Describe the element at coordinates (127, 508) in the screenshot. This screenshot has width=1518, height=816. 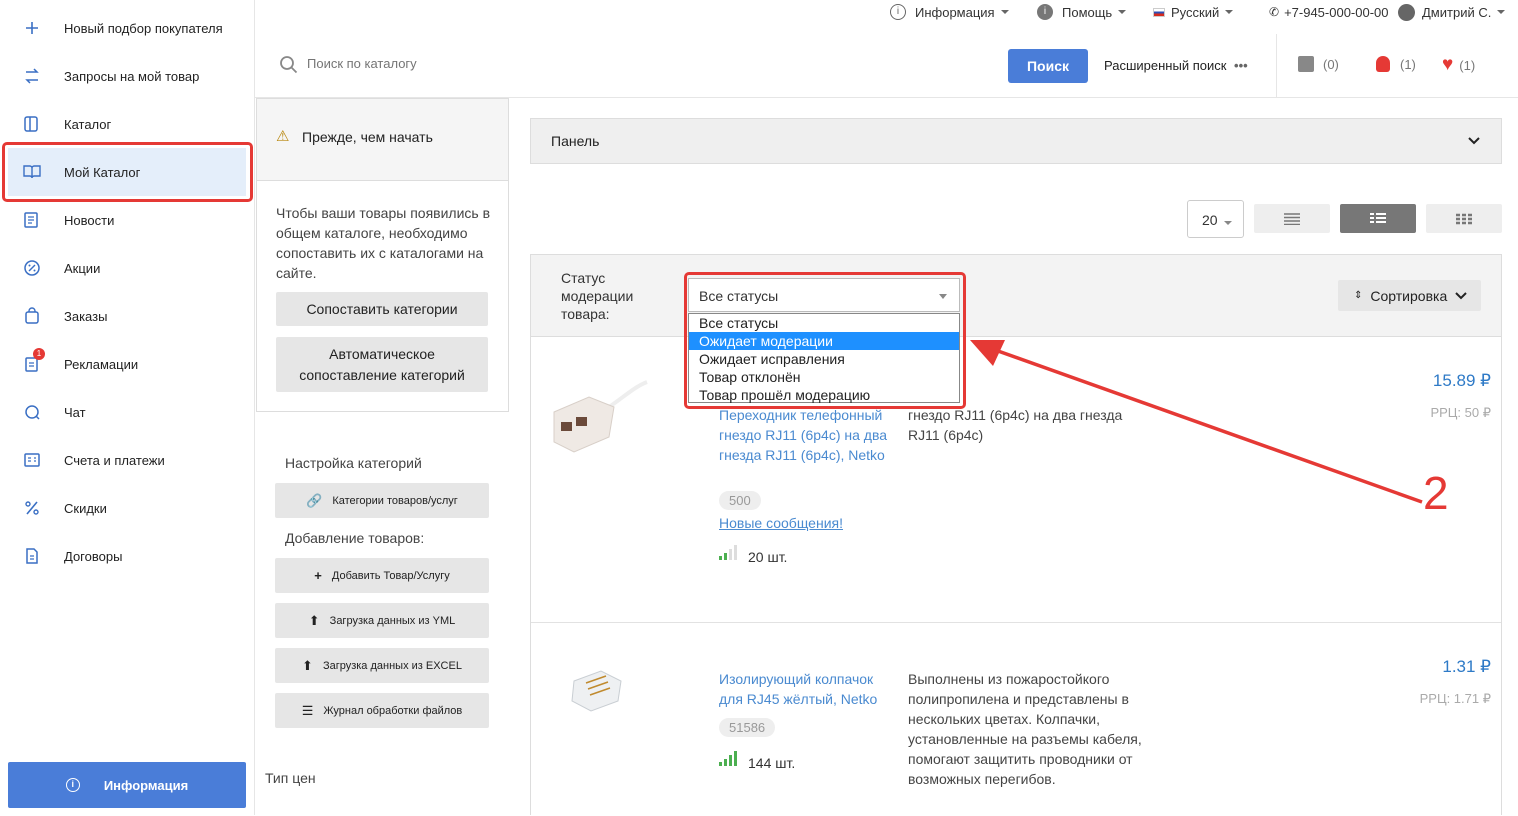
I see `sidebar-item-discounts: Скидки` at that location.